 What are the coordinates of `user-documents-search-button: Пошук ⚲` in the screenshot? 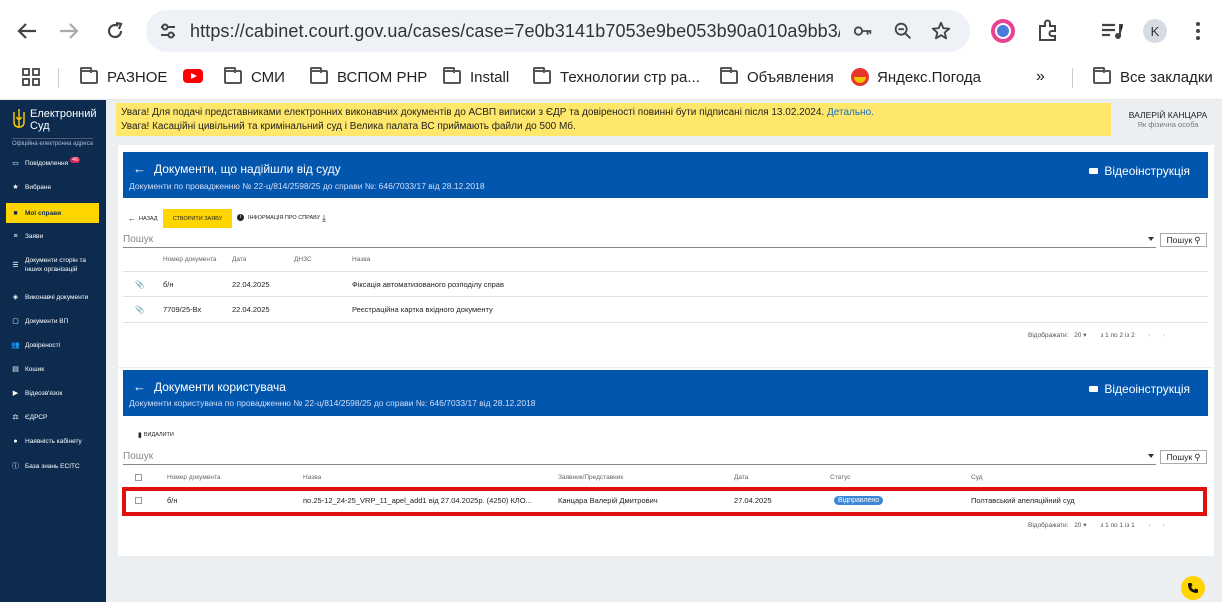 It's located at (1183, 457).